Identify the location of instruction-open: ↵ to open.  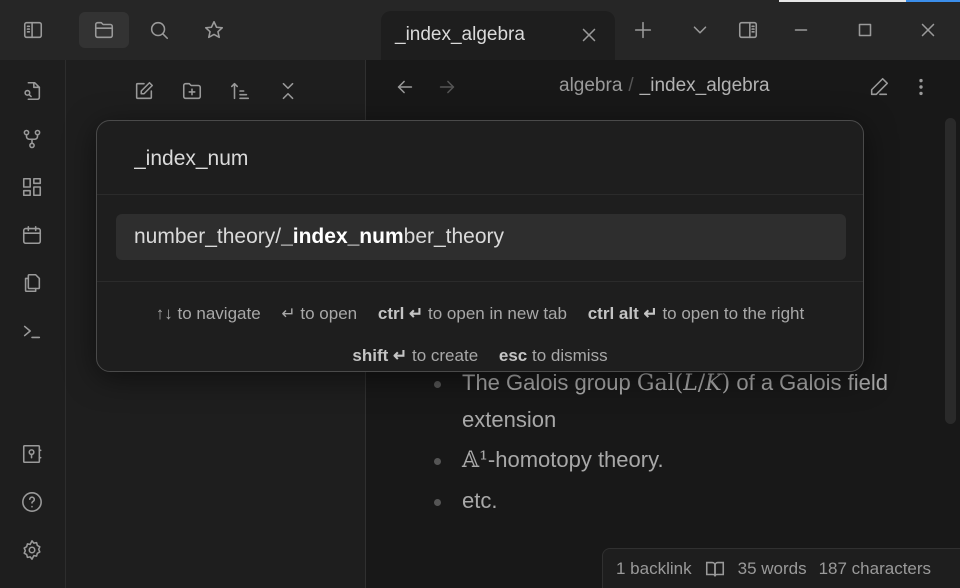
(319, 313).